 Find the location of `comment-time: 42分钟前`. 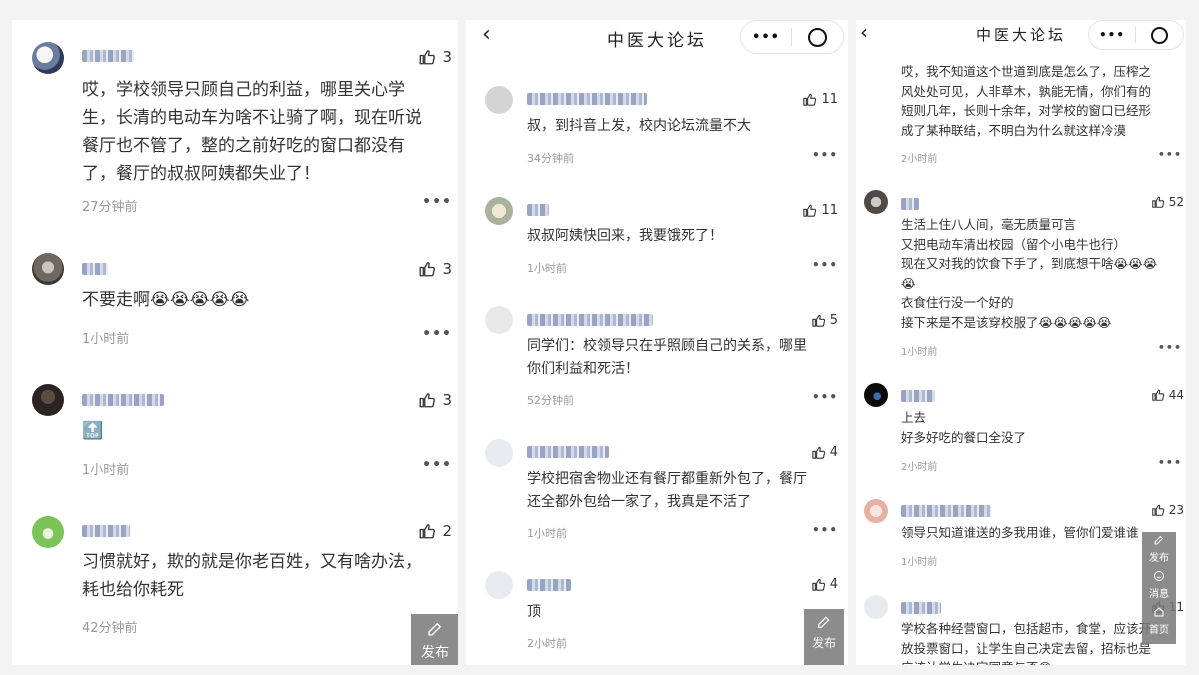

comment-time: 42分钟前 is located at coordinates (110, 628).